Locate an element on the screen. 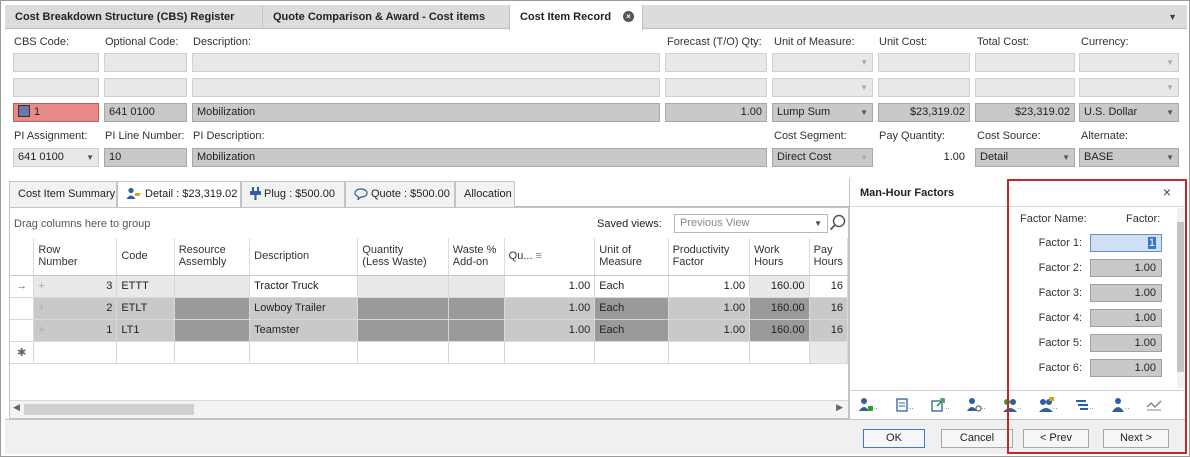  scroll-left-icon: ◀ is located at coordinates (16, 407).